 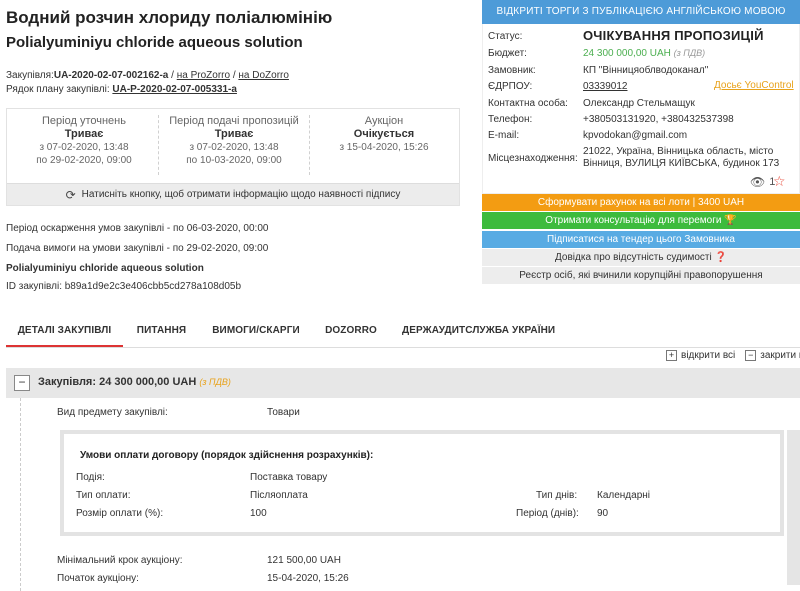 What do you see at coordinates (258, 513) in the screenshot?
I see `payment-size-value: 100` at bounding box center [258, 513].